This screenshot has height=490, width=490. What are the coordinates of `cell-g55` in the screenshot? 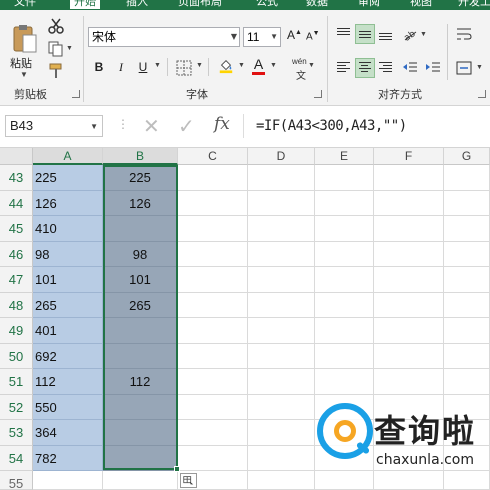 It's located at (467, 480).